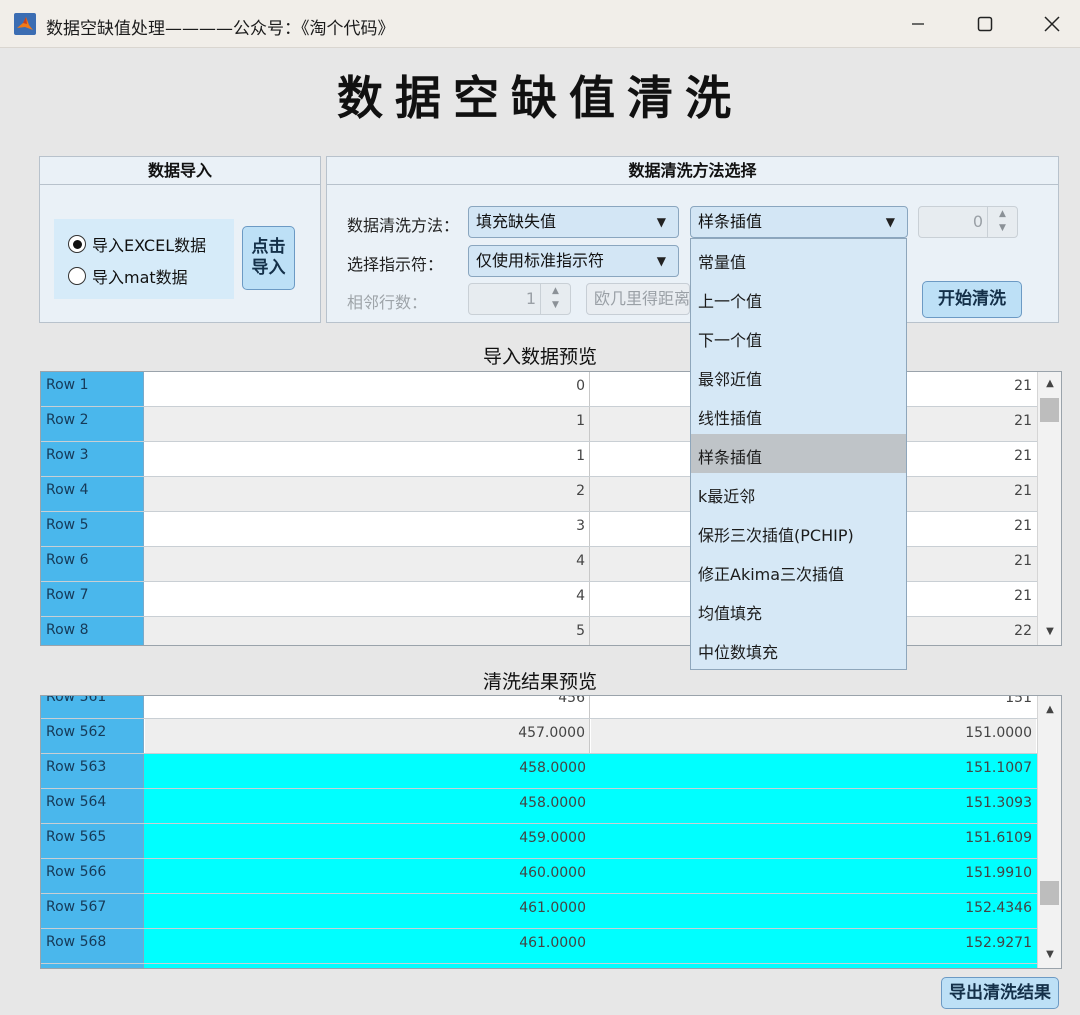 This screenshot has width=1080, height=1015. I want to click on table-cell: 0, so click(367, 389).